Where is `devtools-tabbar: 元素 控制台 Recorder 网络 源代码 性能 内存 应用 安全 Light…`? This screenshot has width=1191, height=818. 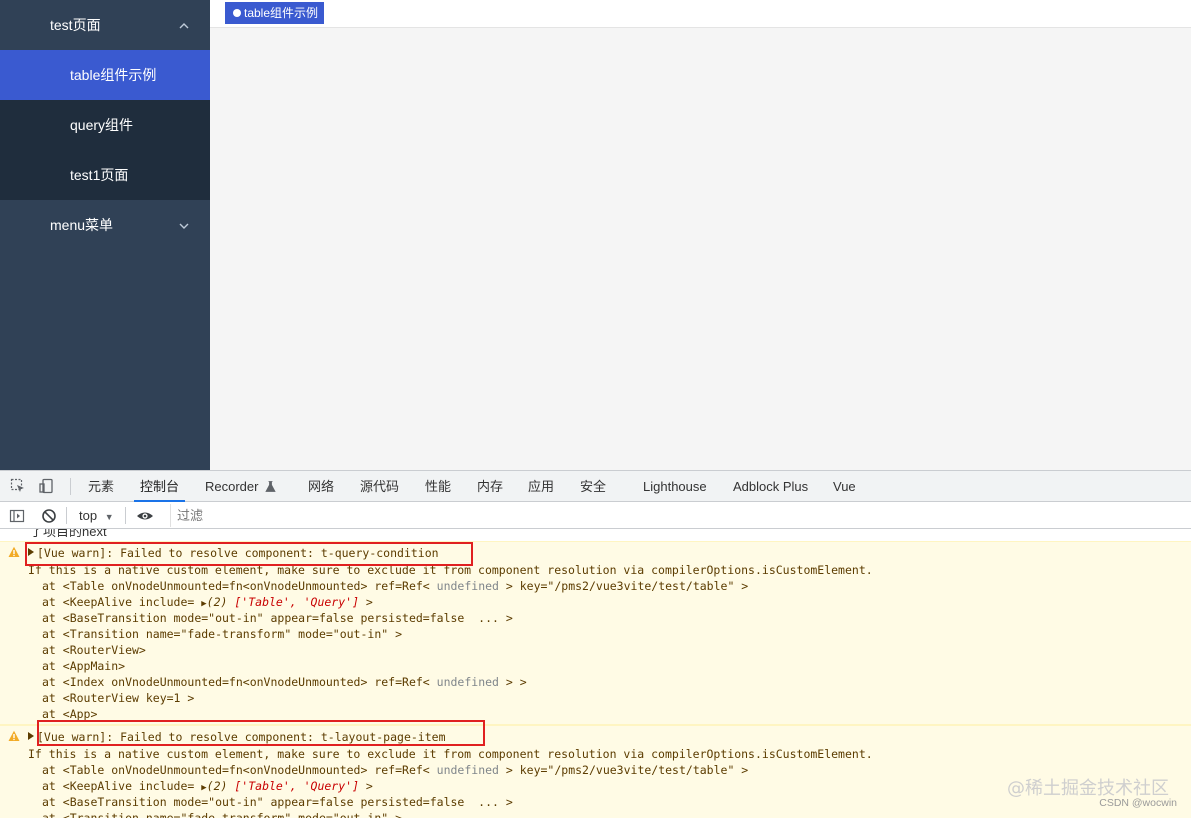
devtools-tabbar: 元素 控制台 Recorder 网络 源代码 性能 内存 应用 安全 Light… is located at coordinates (595, 486).